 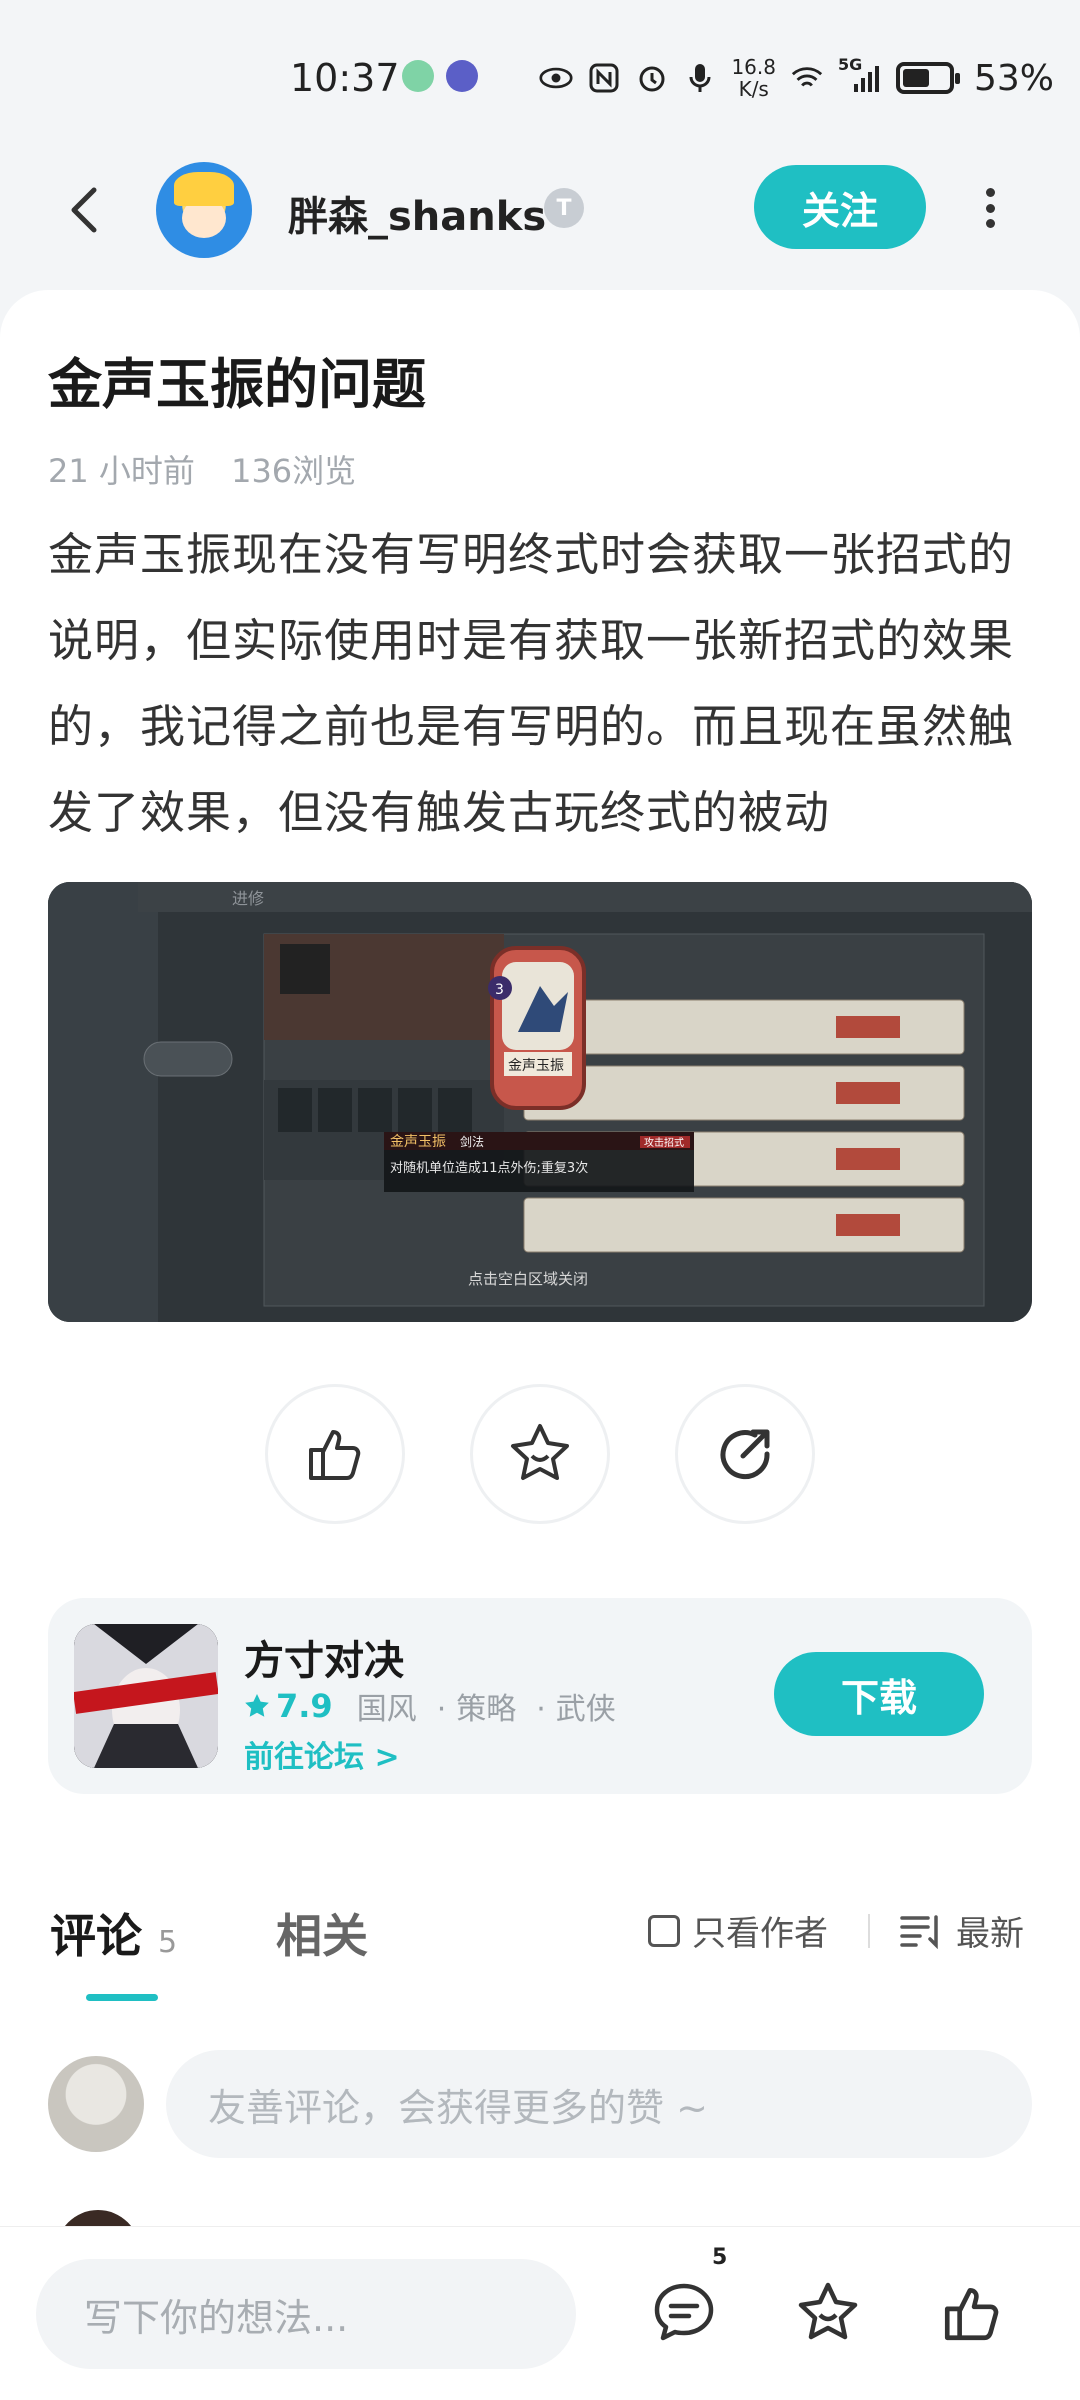 What do you see at coordinates (604, 78) in the screenshot?
I see `nfc-icon` at bounding box center [604, 78].